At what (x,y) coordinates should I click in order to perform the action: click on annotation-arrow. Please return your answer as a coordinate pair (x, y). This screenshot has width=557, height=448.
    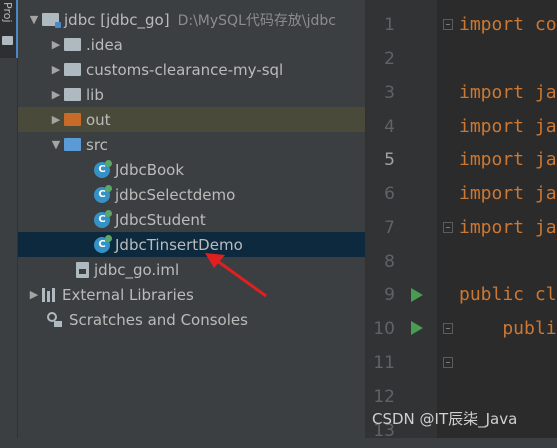
    Looking at the image, I should click on (236, 275).